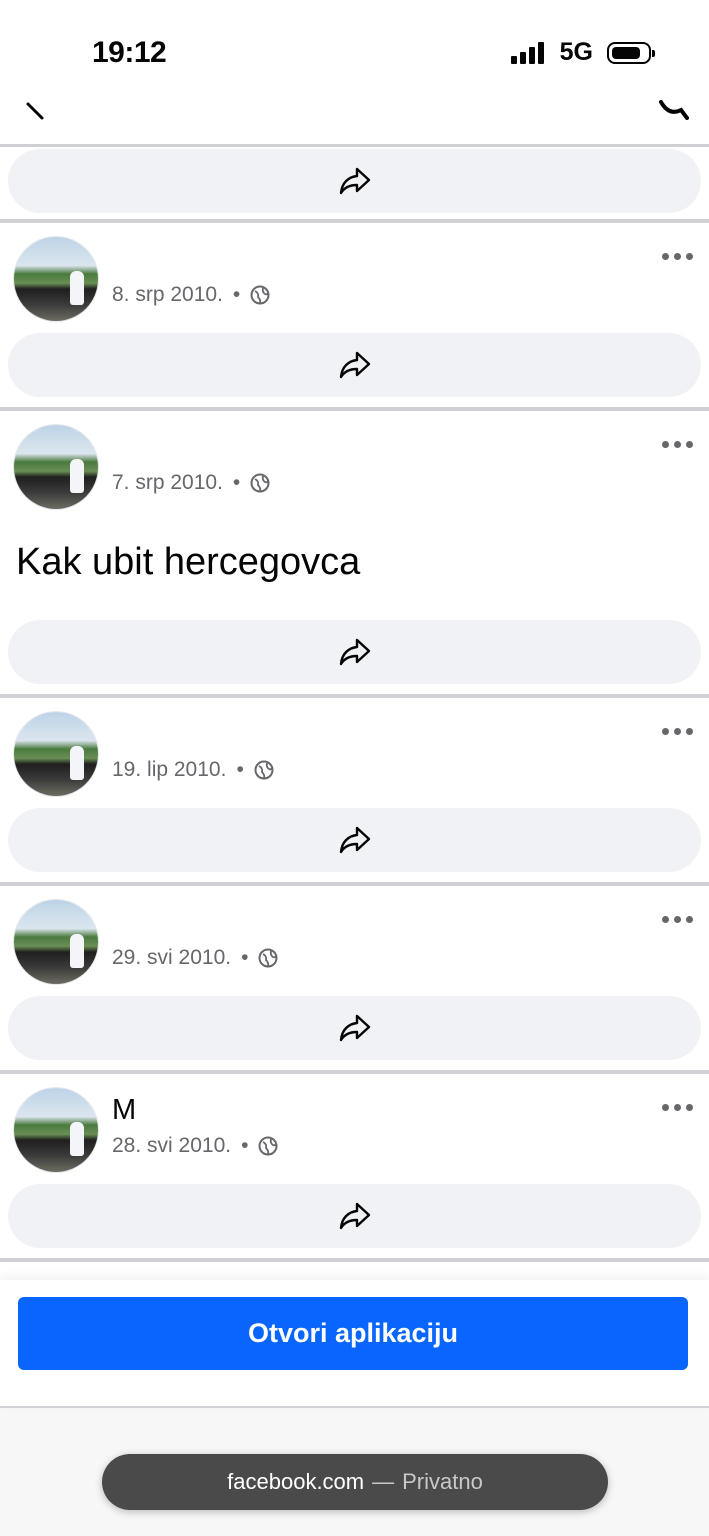 This screenshot has height=1536, width=709. What do you see at coordinates (353, 1333) in the screenshot?
I see `open-app-button: Otvori aplikaciju` at bounding box center [353, 1333].